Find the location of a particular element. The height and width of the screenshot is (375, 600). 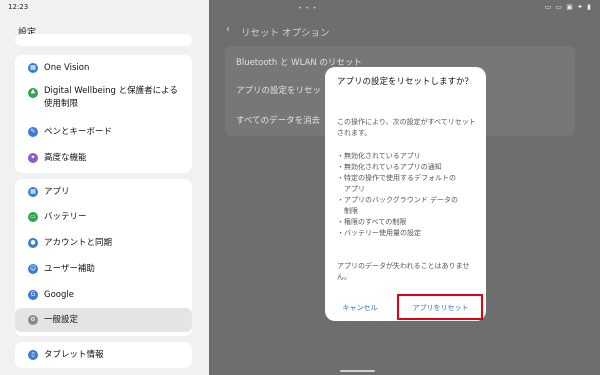

dialog-bullet: ・バッテリー使用量の設定 is located at coordinates (379, 233).